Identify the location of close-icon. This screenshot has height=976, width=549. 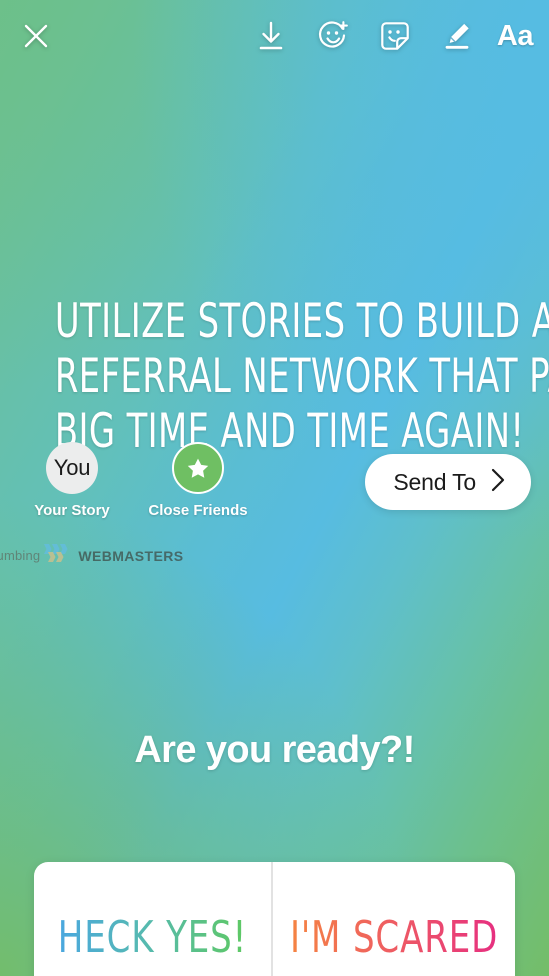
(36, 36).